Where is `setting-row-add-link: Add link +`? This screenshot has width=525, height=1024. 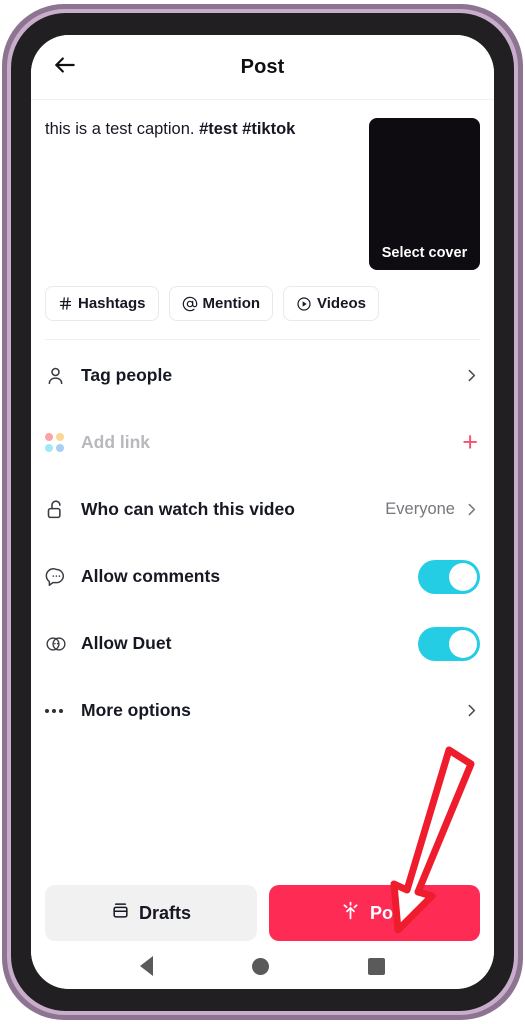
setting-row-add-link: Add link + is located at coordinates (262, 442).